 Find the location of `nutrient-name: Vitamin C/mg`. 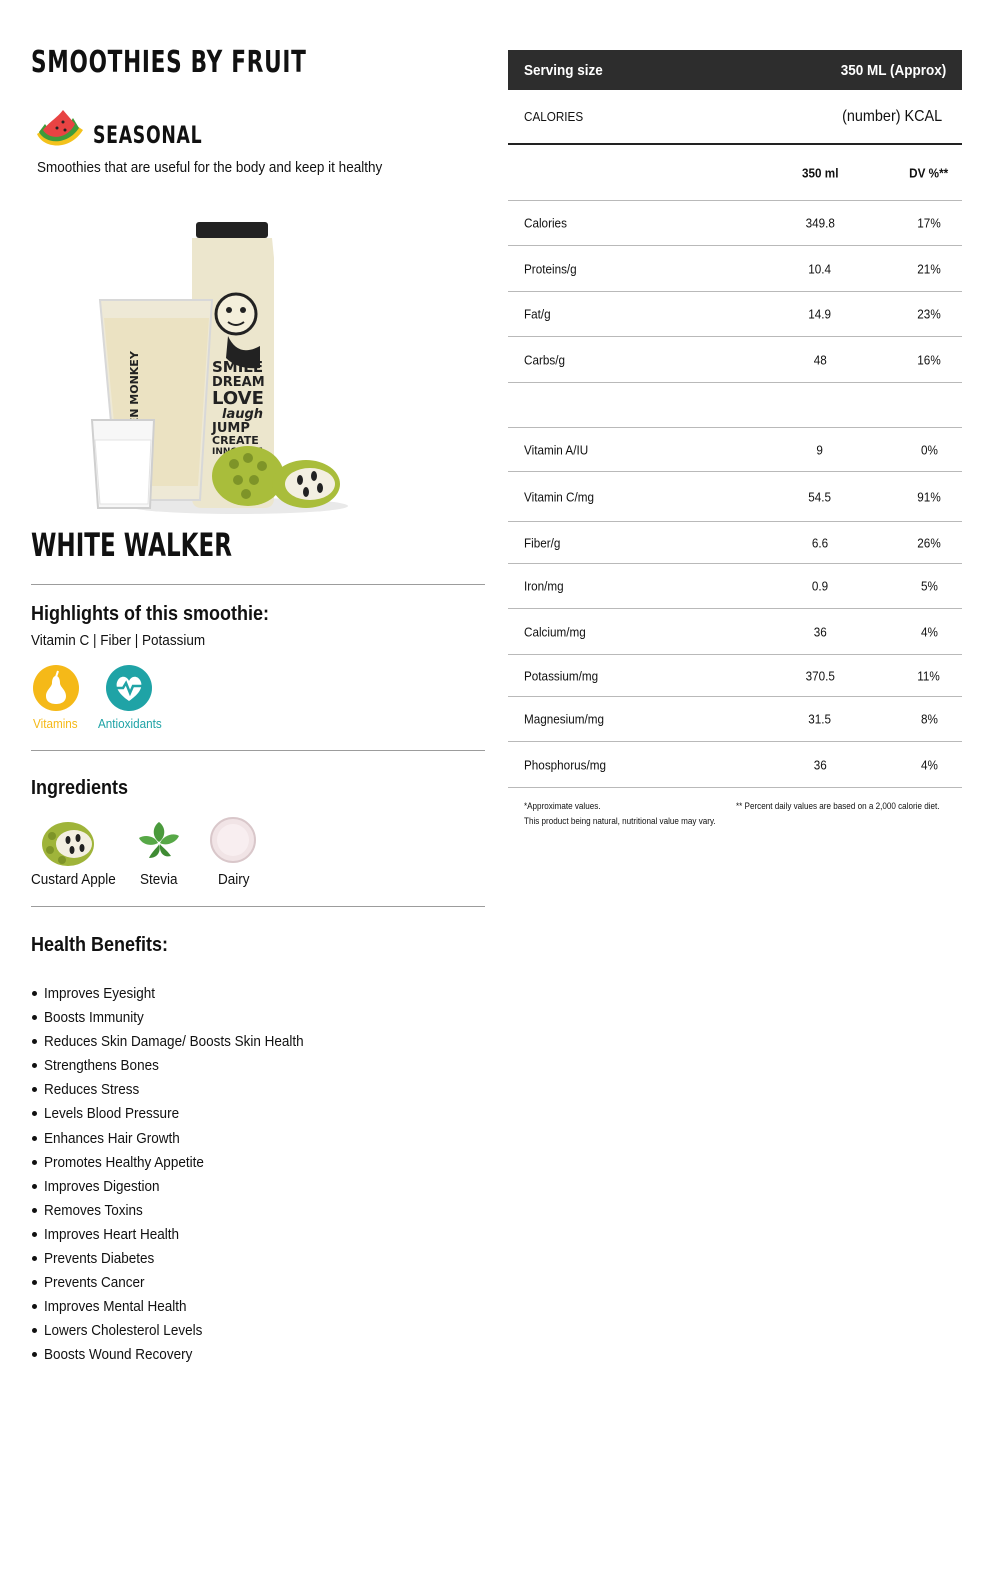

nutrient-name: Vitamin C/mg is located at coordinates (559, 496).